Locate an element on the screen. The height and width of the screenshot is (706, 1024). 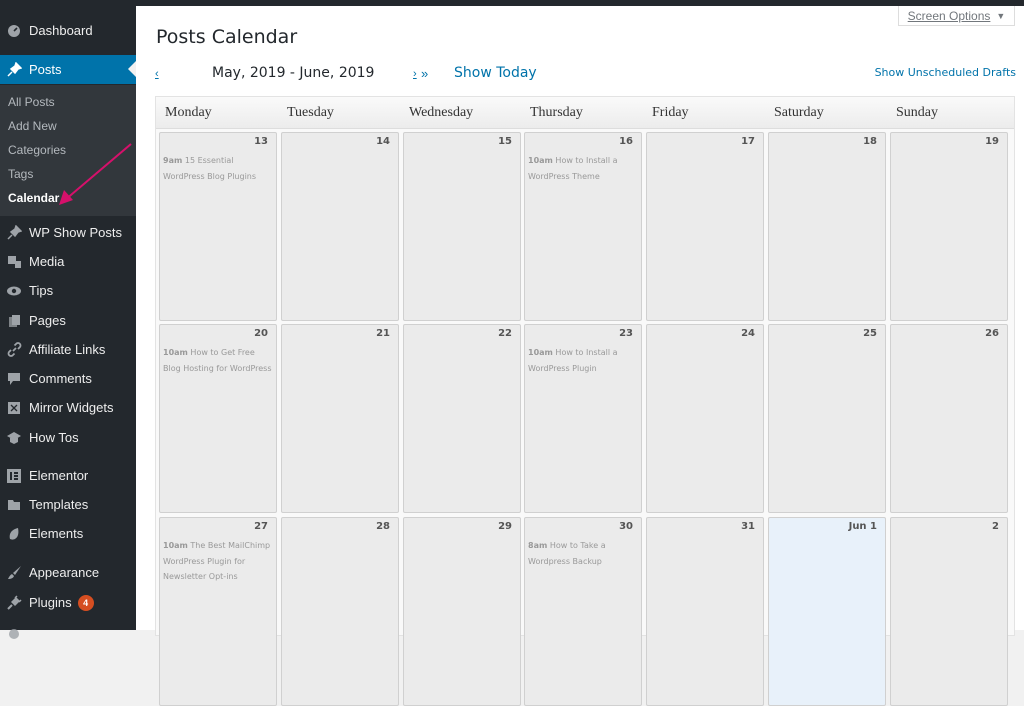
sidebar-item-elements: Elements is located at coordinates (68, 533).